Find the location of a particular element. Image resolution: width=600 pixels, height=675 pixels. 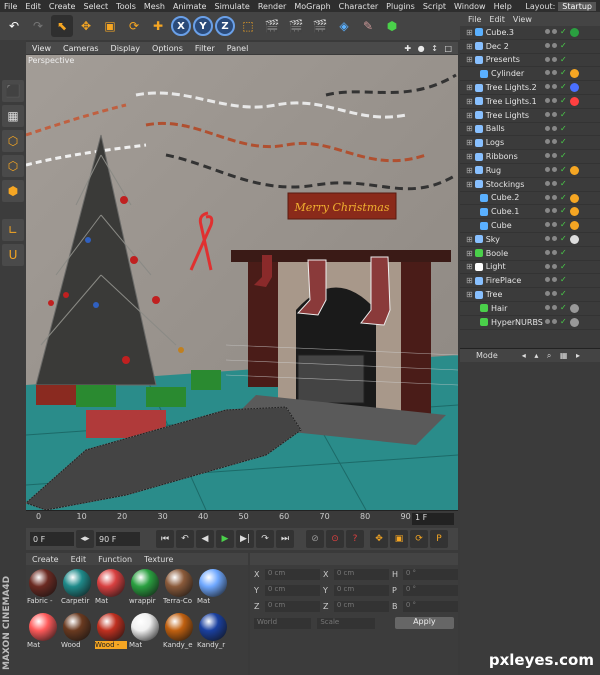

go-to-end-icon: ⏭ is located at coordinates (285, 539).